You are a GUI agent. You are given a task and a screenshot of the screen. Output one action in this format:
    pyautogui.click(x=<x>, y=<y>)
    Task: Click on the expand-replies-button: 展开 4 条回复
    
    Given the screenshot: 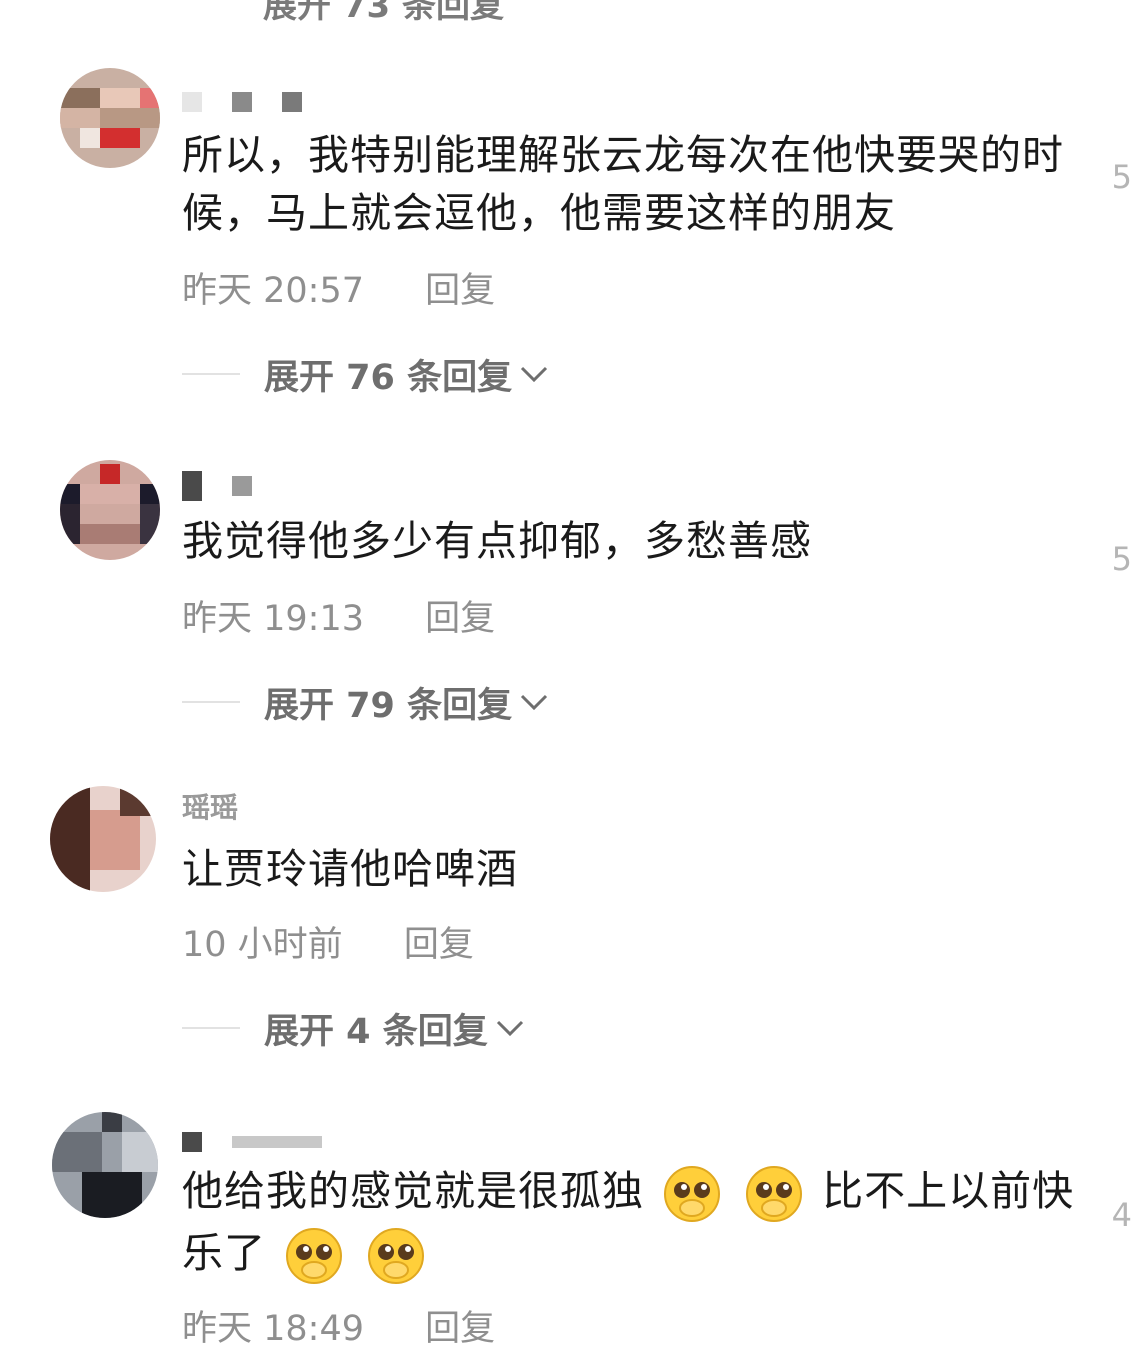 What is the action you would take?
    pyautogui.click(x=355, y=1029)
    